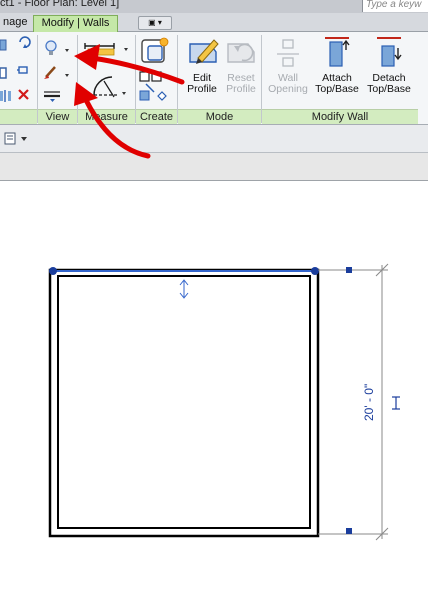 The width and height of the screenshot is (428, 595). I want to click on annotation-overlay, so click(129, 101).